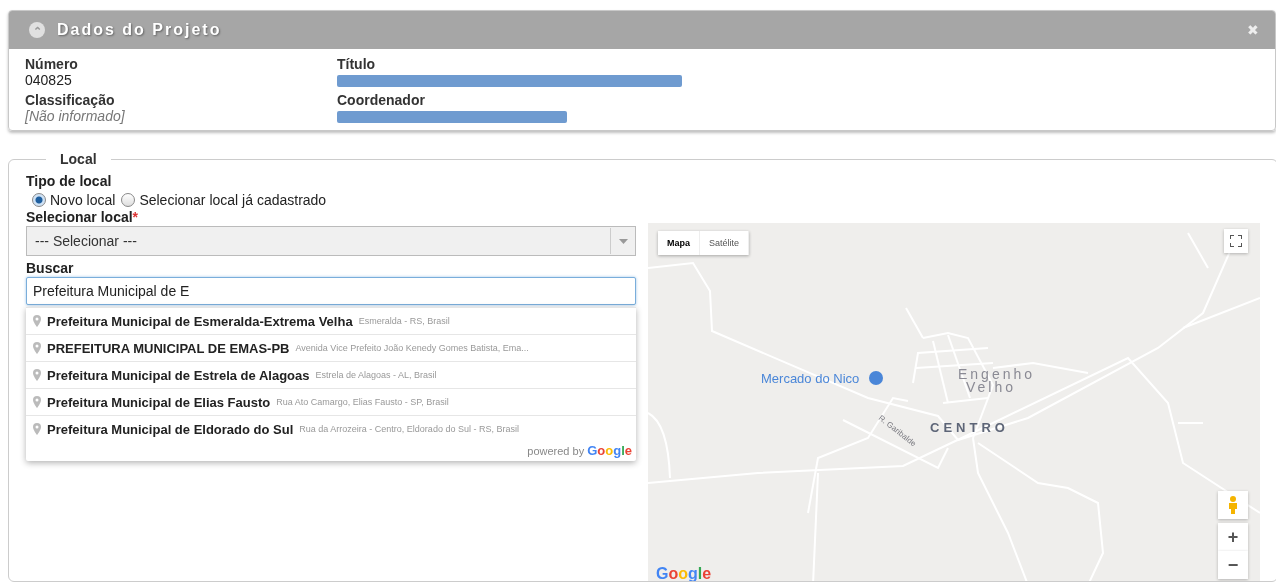 This screenshot has height=582, width=1276. What do you see at coordinates (70, 100) in the screenshot?
I see `field-label: Classificação` at bounding box center [70, 100].